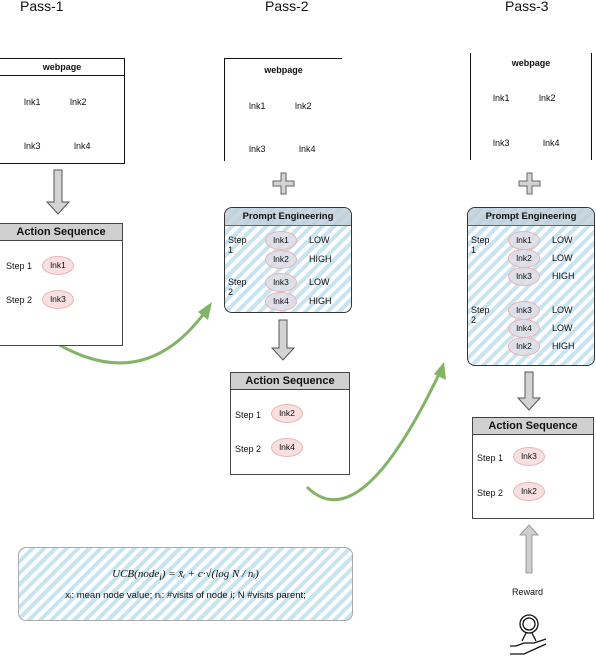 The image size is (596, 658). Describe the element at coordinates (210, 574) in the screenshot. I see `formula-rhs: ) = x̄ᵢ + c·√(log N / nᵢ)` at that location.